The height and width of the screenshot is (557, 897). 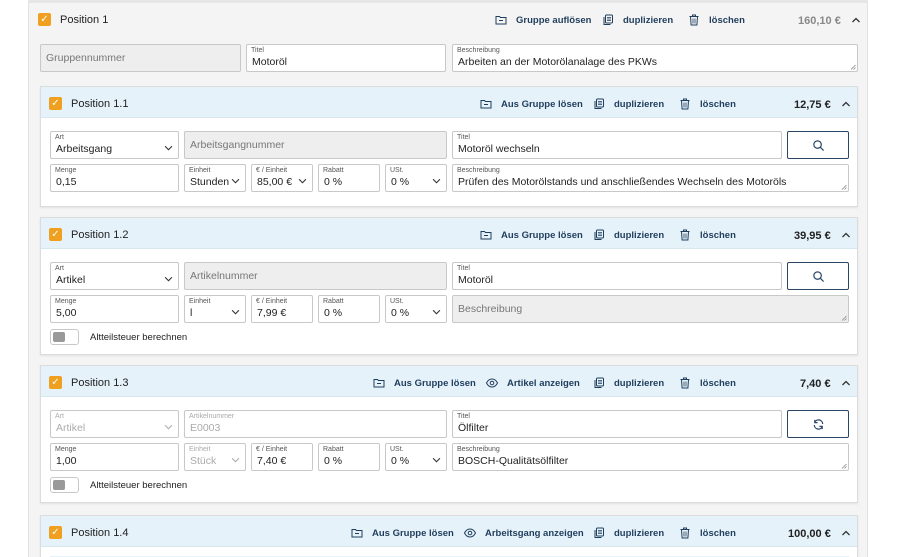 I want to click on position-1-2-title-wrap: ✓ Position 1.2, so click(x=88, y=234).